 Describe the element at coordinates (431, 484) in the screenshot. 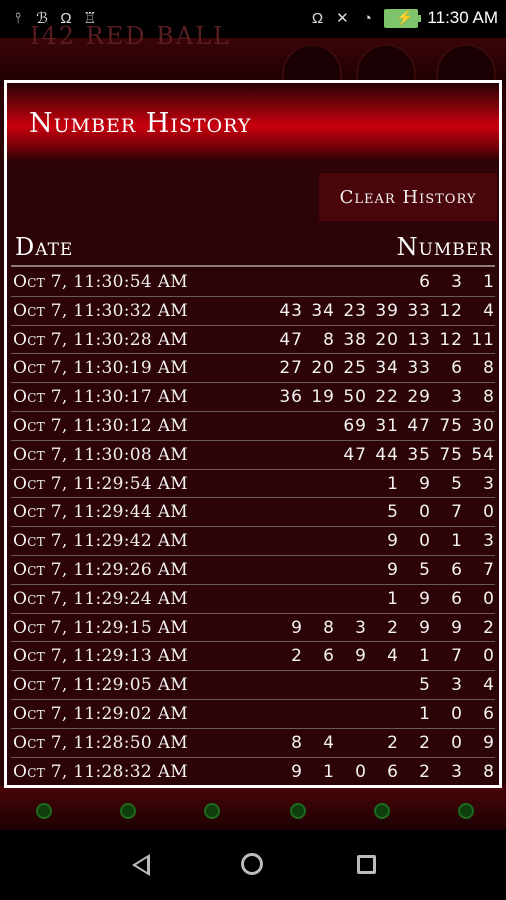

I see `row-numbers: 1953` at that location.